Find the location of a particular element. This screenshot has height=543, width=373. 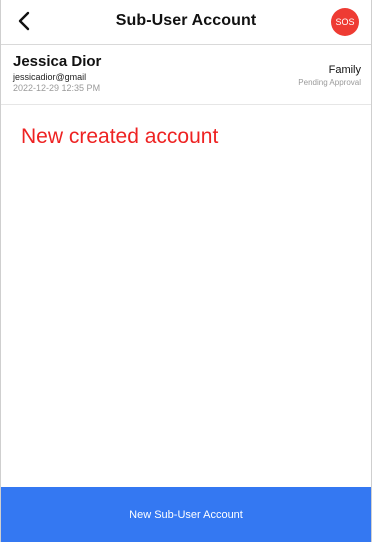

new-sub-user-account-button: New Sub-User Account is located at coordinates (186, 514).